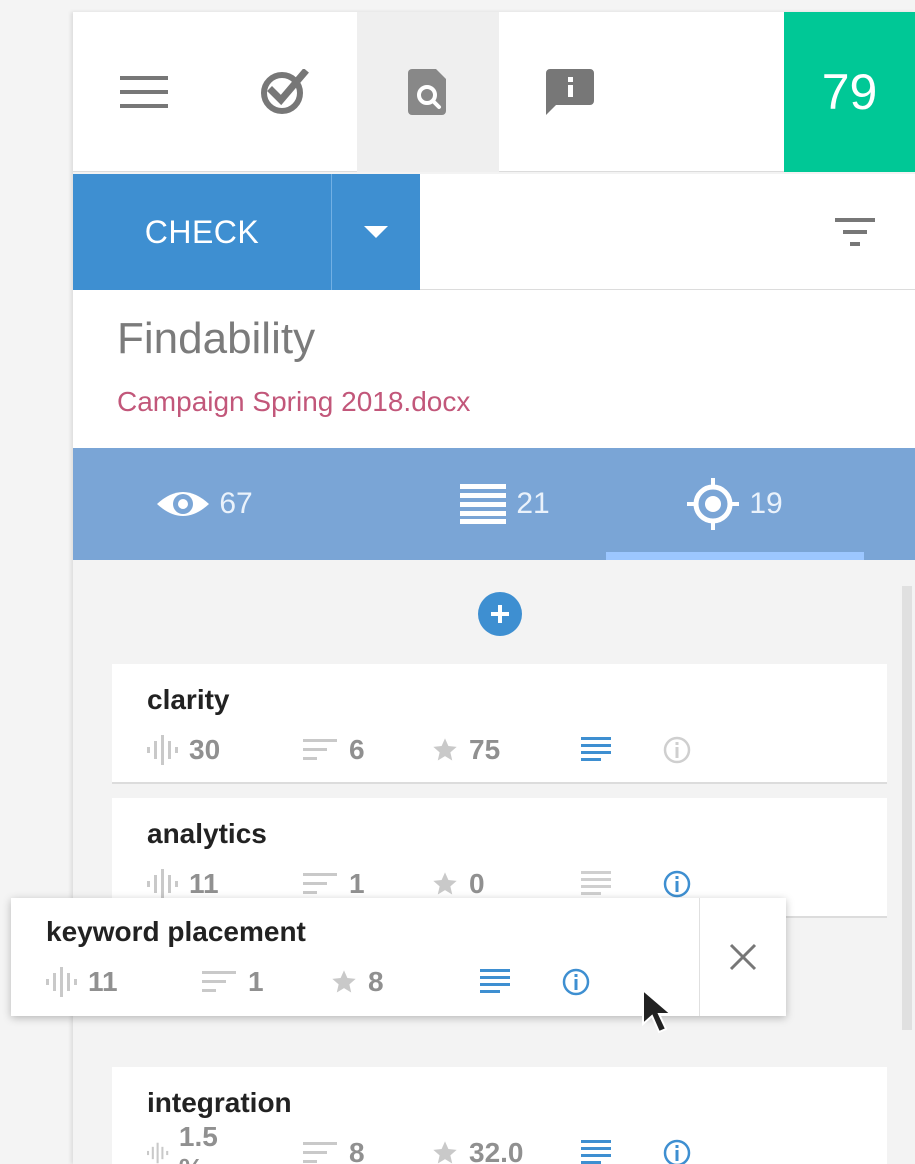  I want to click on feedback-icon, so click(570, 92).